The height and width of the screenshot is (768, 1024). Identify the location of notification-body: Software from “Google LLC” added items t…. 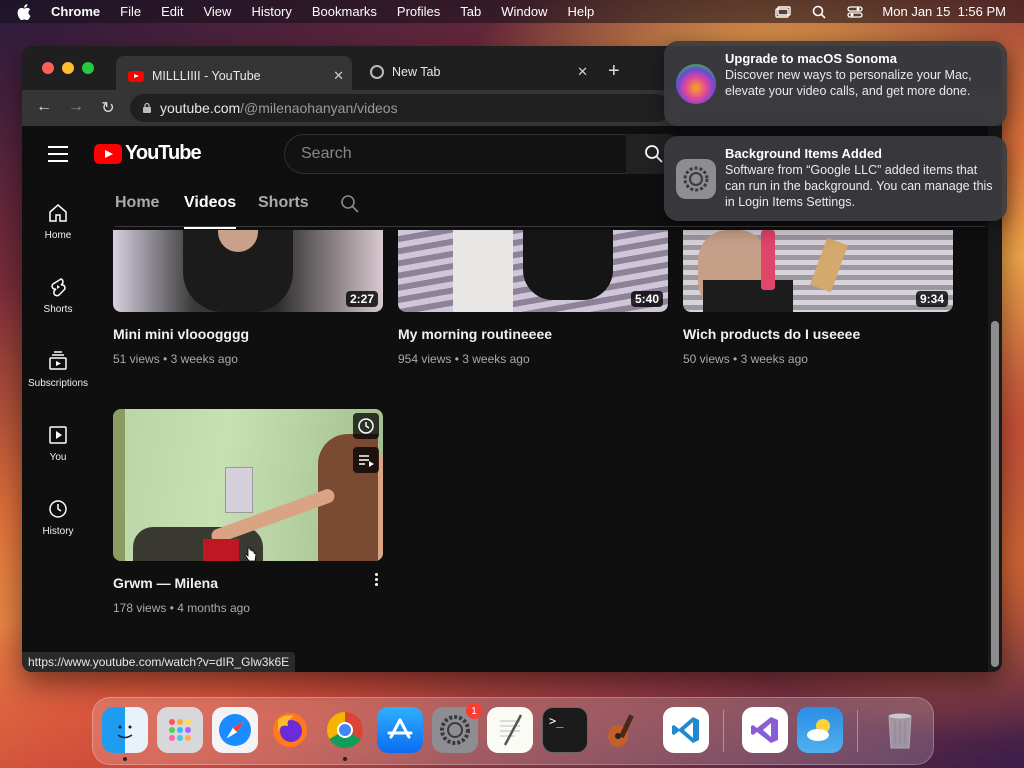
(859, 186).